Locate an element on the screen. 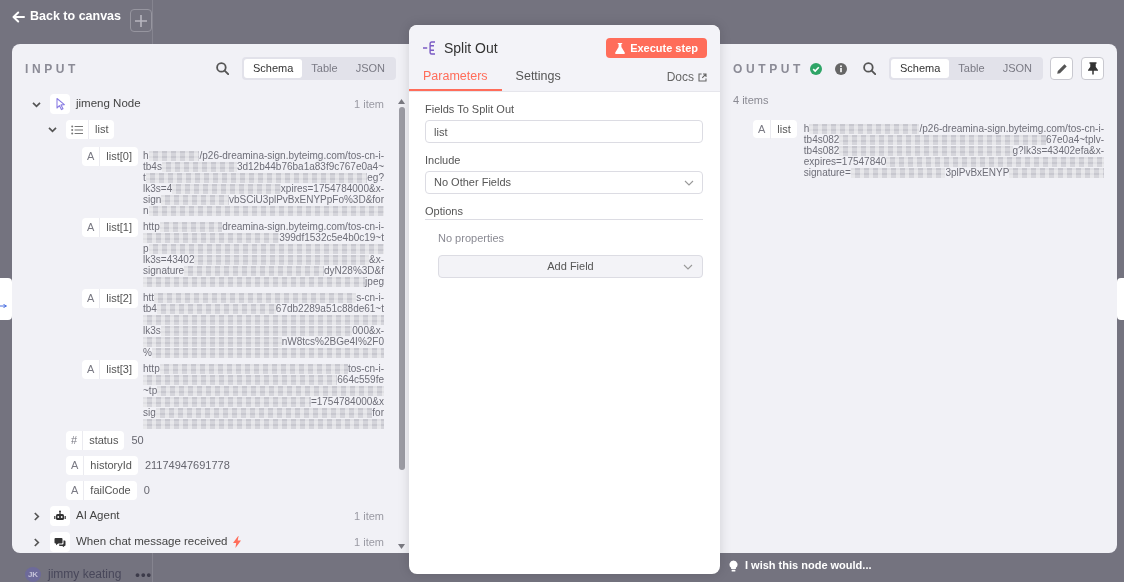  pin-button is located at coordinates (1092, 68).